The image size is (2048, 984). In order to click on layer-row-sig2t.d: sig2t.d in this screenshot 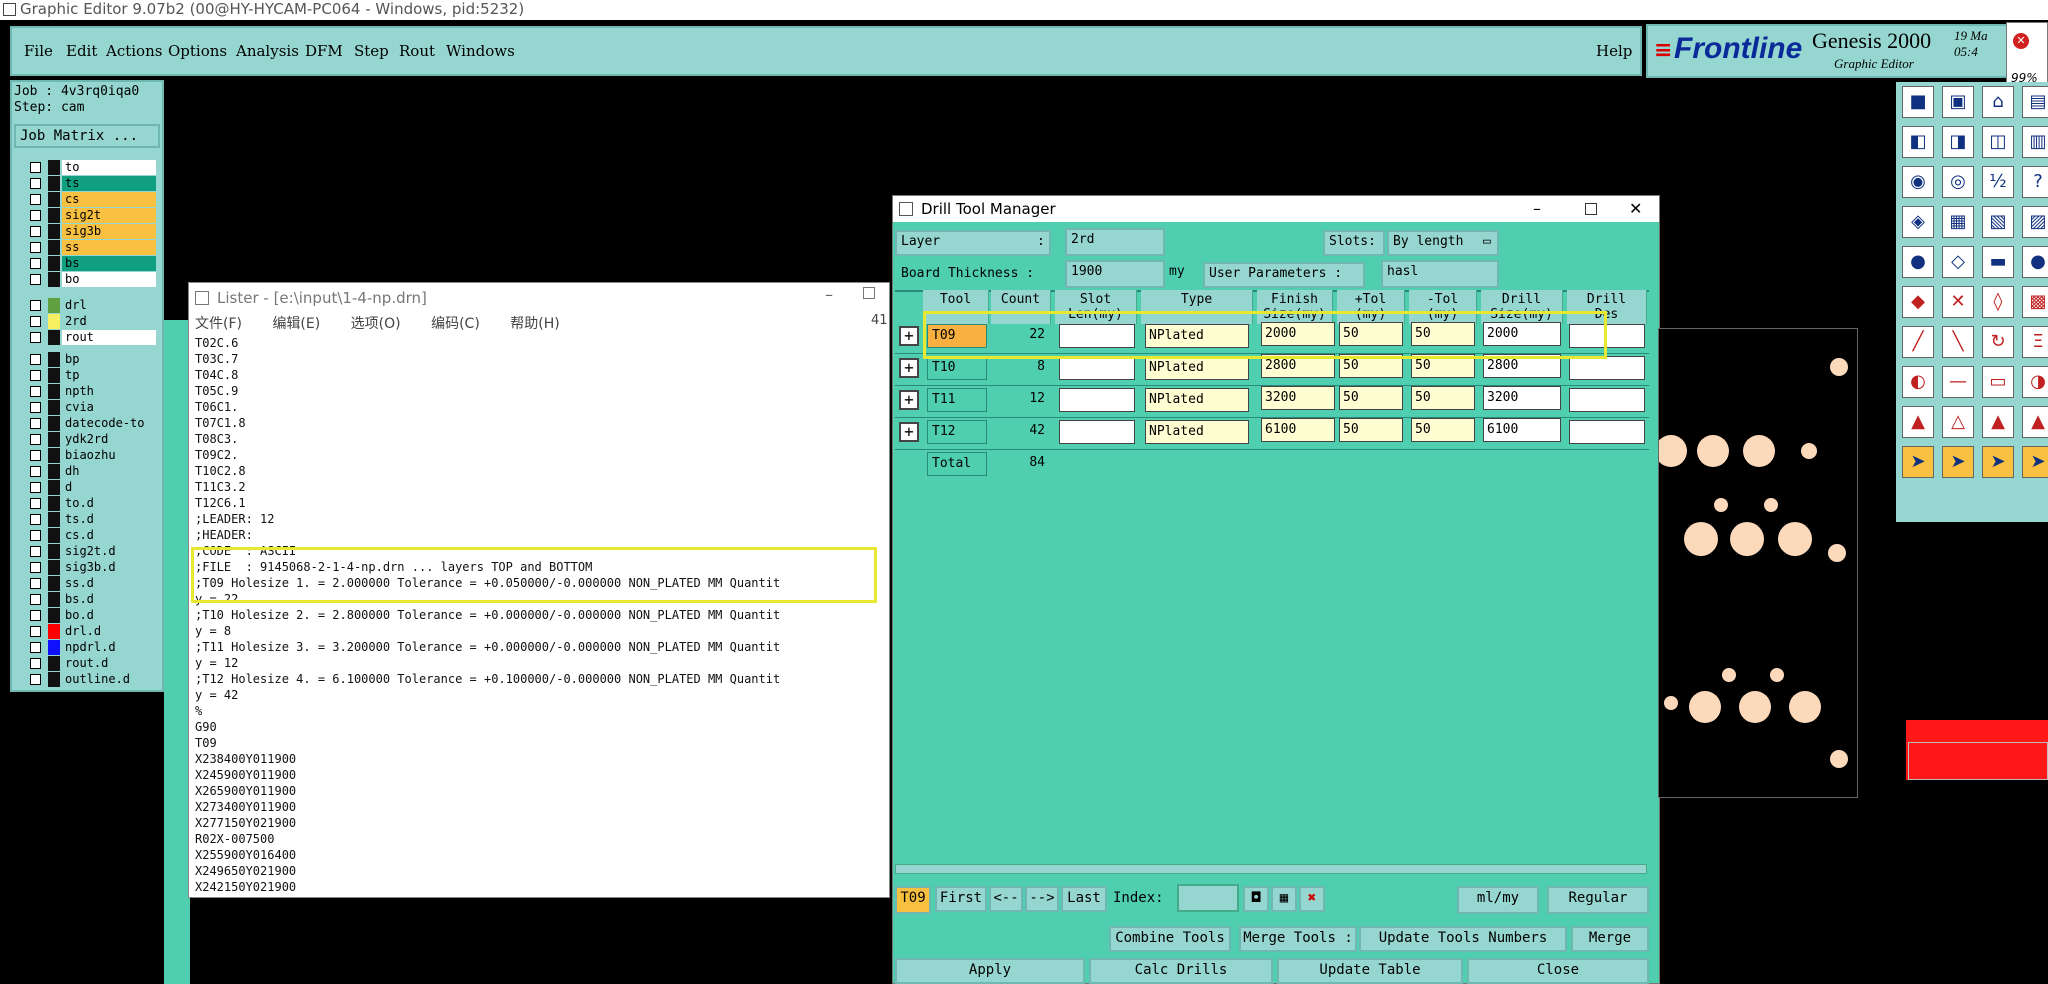, I will do `click(94, 551)`.